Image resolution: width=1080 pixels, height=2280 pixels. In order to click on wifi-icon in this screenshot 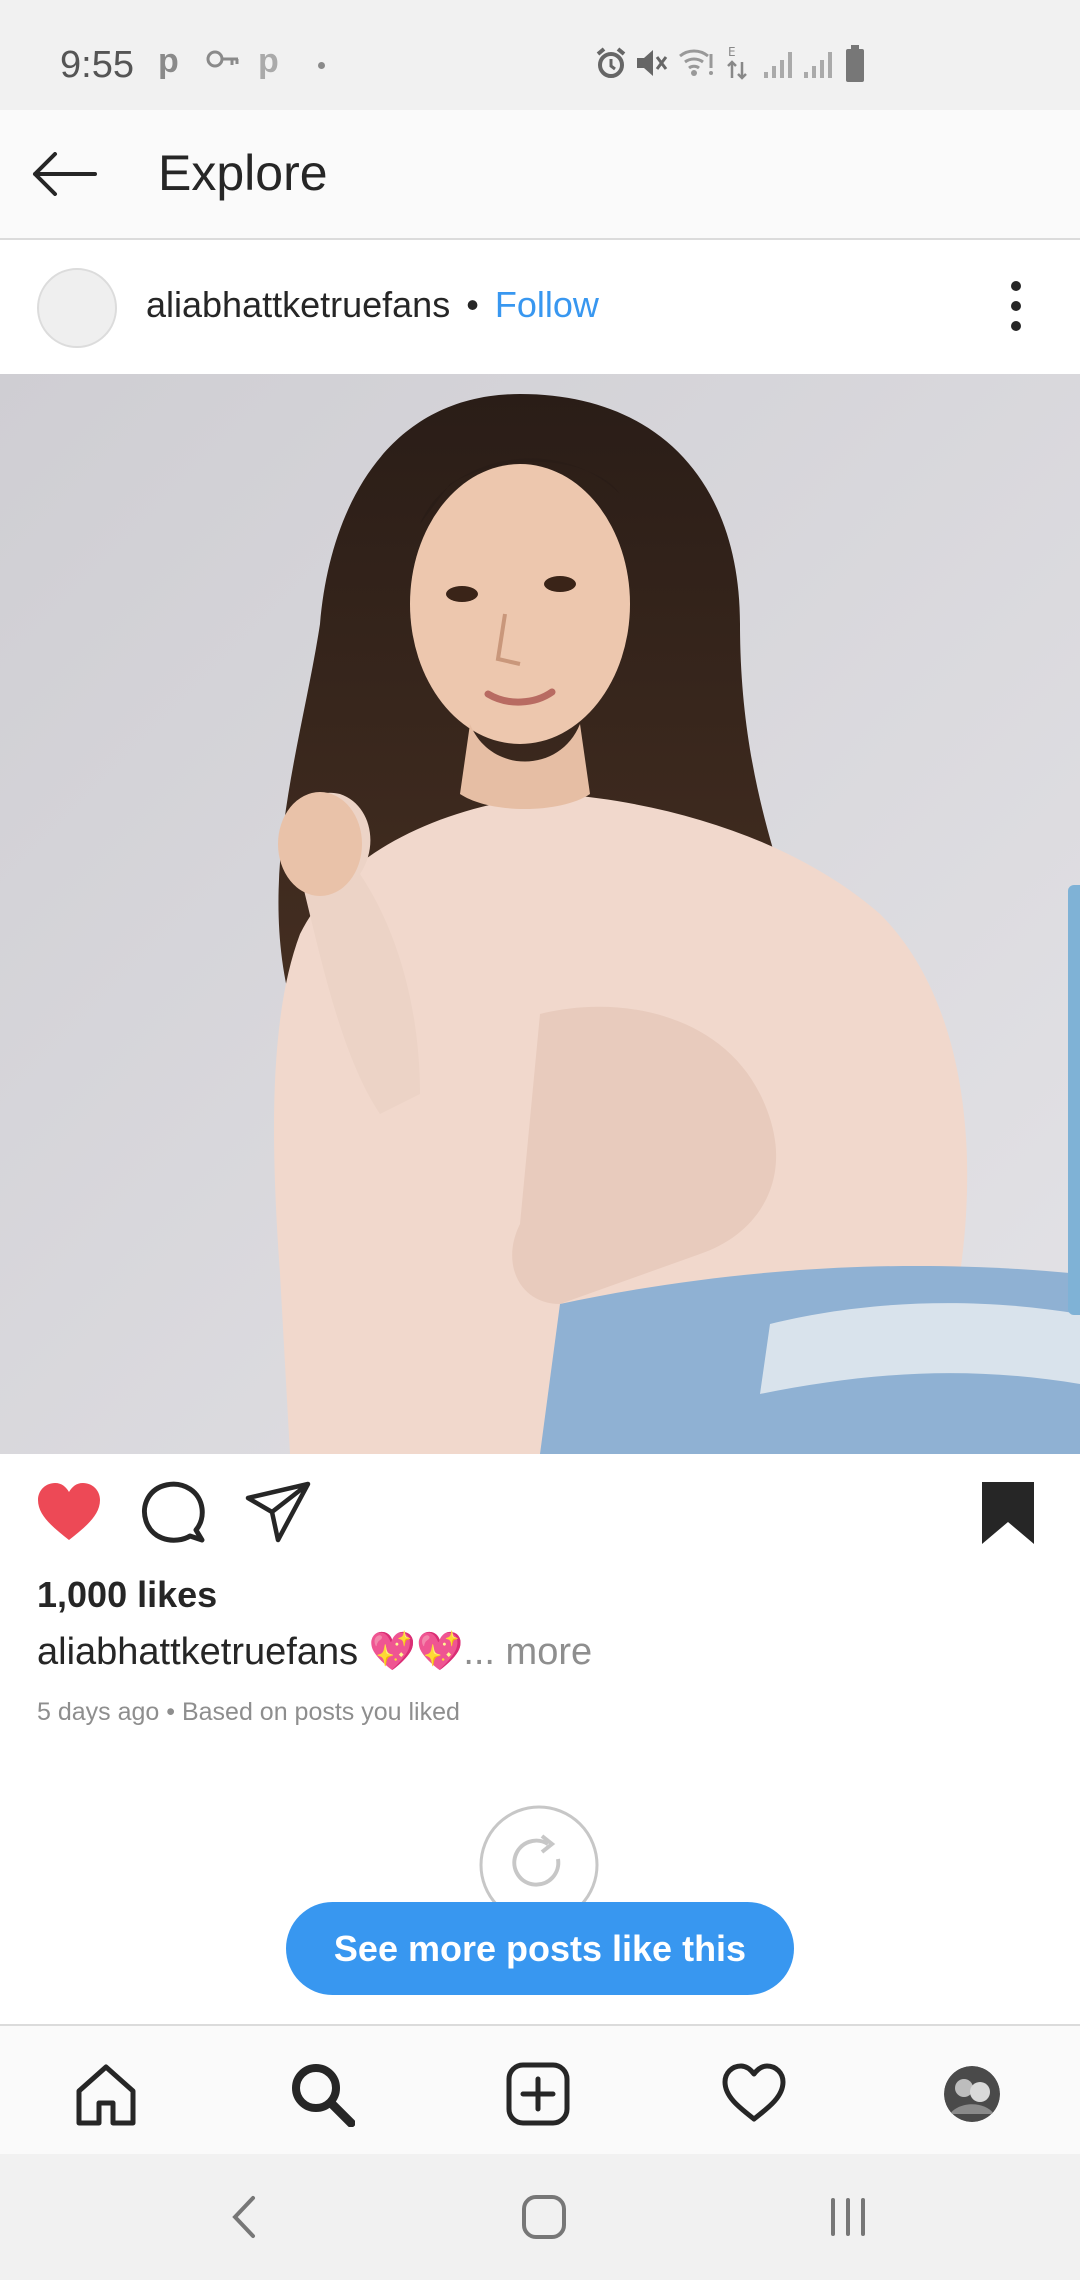, I will do `click(696, 64)`.